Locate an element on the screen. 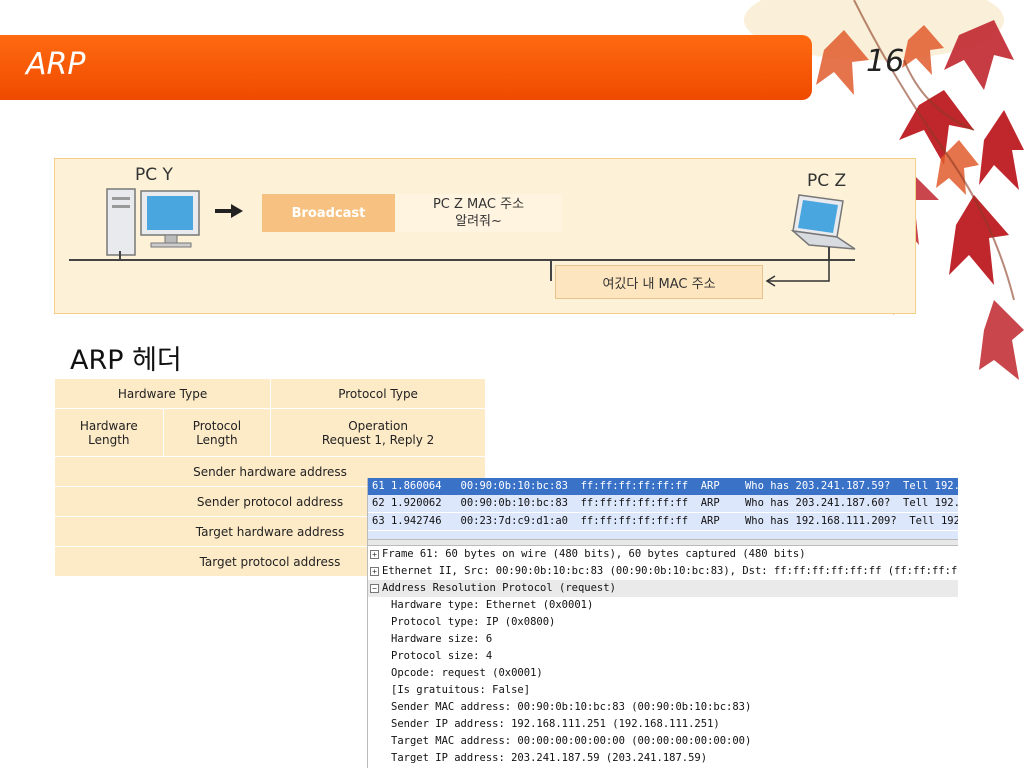 The width and height of the screenshot is (1024, 768). hardware-length-line1: Hardware is located at coordinates (108, 425).